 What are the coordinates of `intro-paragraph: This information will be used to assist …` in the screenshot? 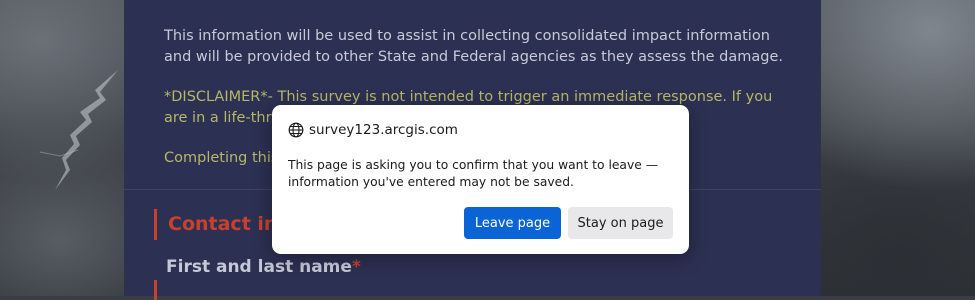 It's located at (473, 46).